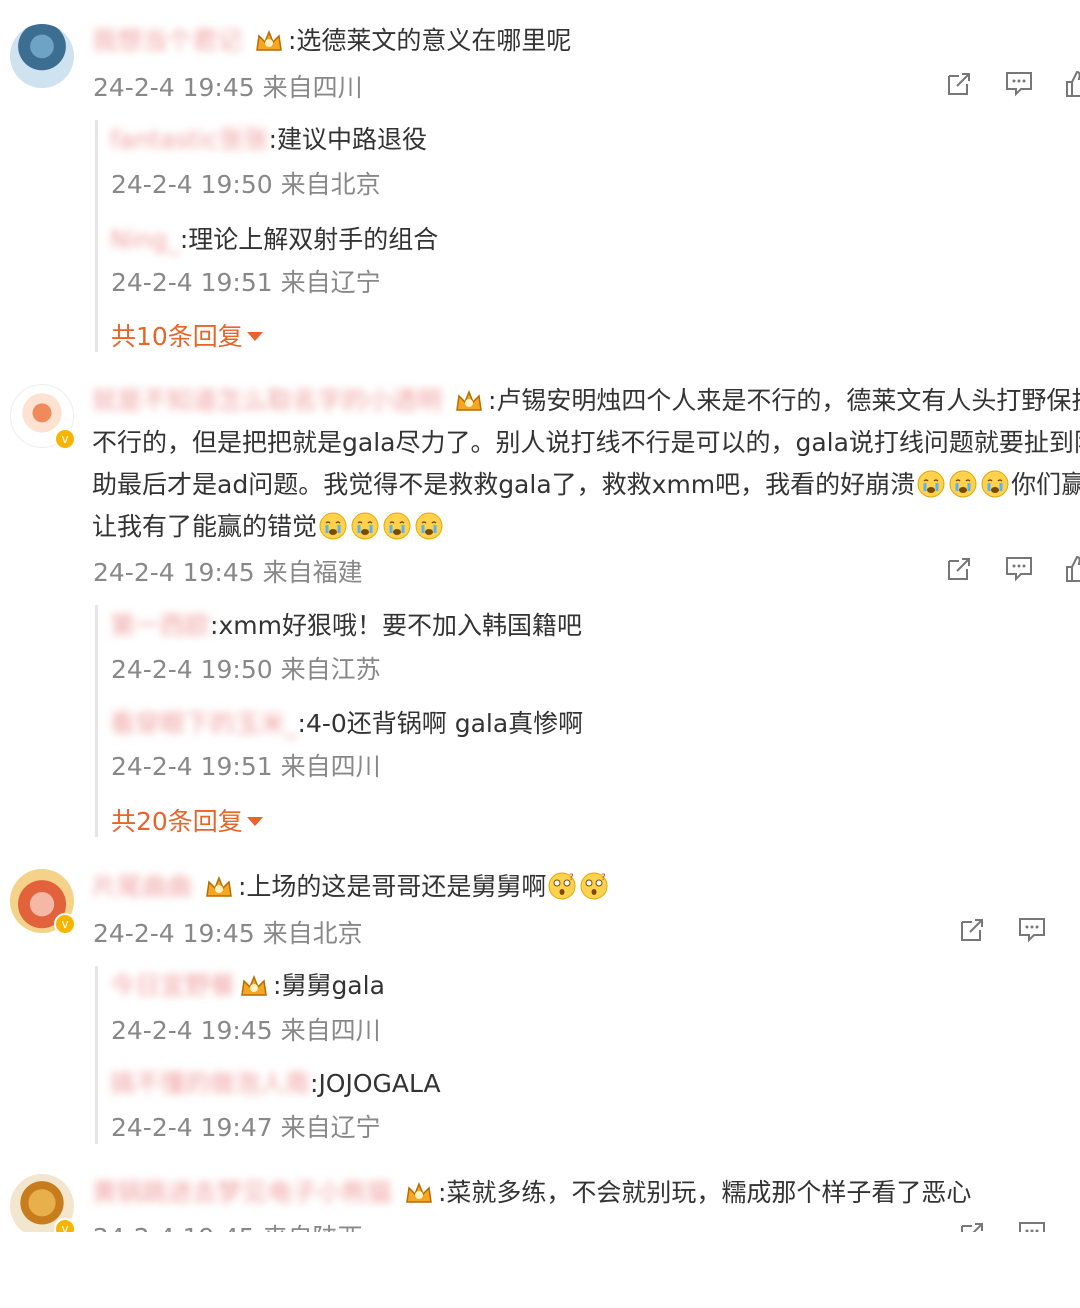  Describe the element at coordinates (228, 1225) in the screenshot. I see `comment-meta: 24-2-4 19:45 来自陕西` at that location.